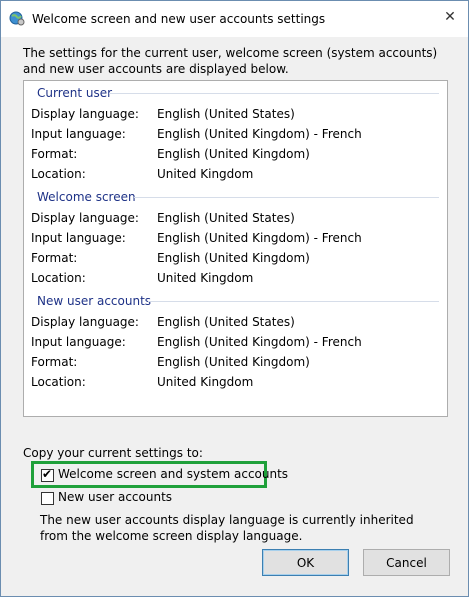 This screenshot has height=597, width=469. I want to click on checkmark-icon: ✔, so click(47, 474).